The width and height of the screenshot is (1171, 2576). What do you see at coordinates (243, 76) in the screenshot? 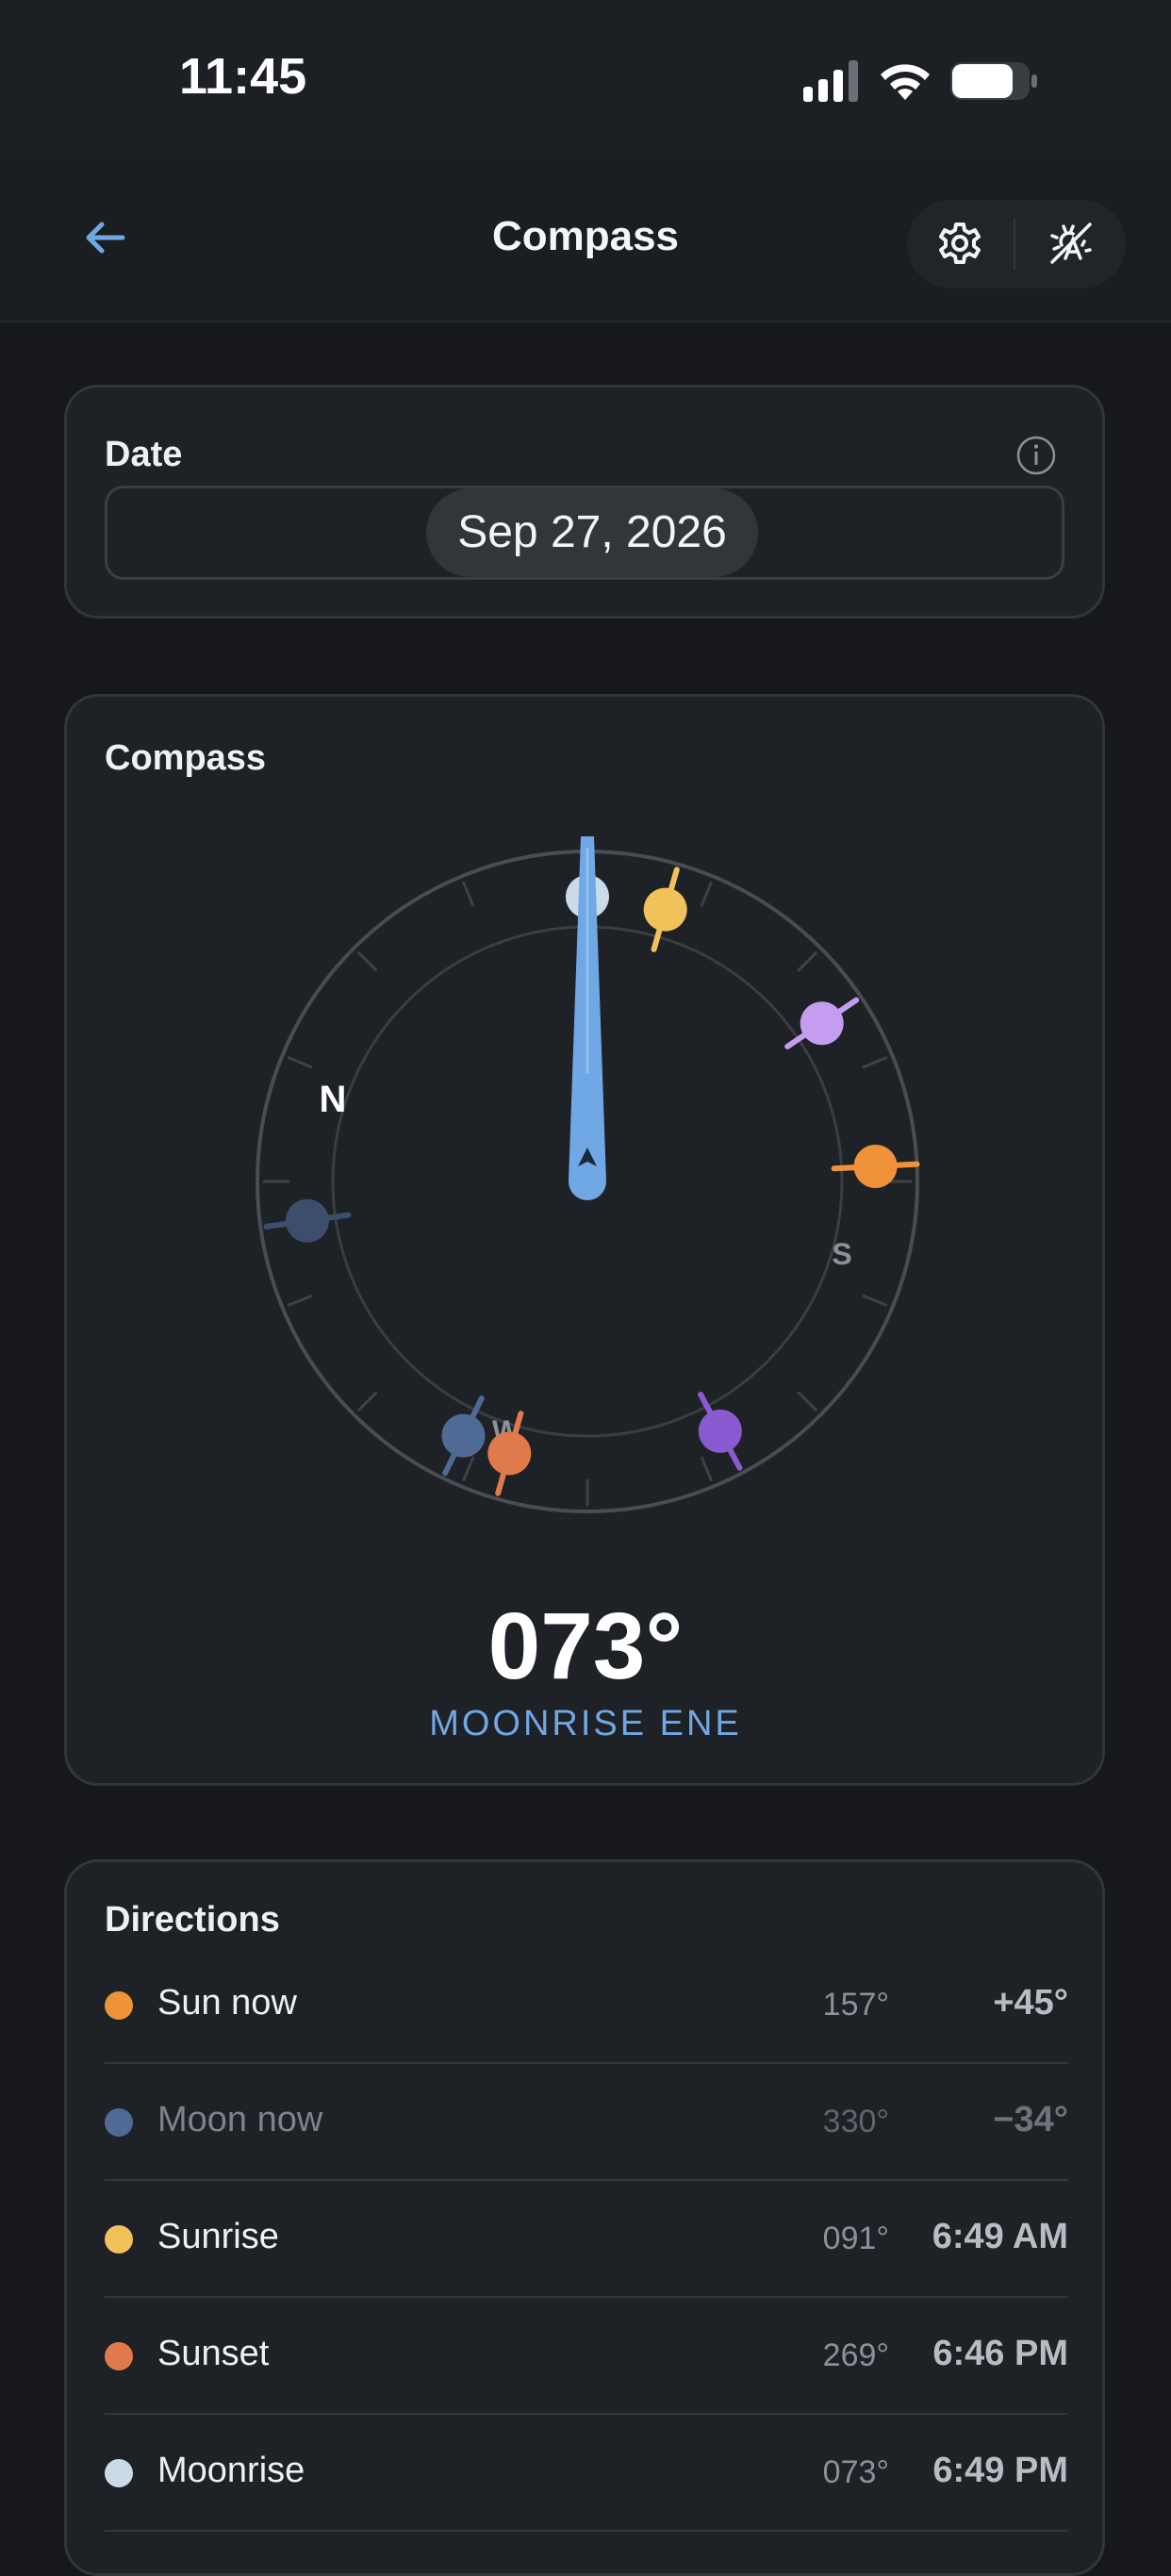
I see `status-time: 11:45` at bounding box center [243, 76].